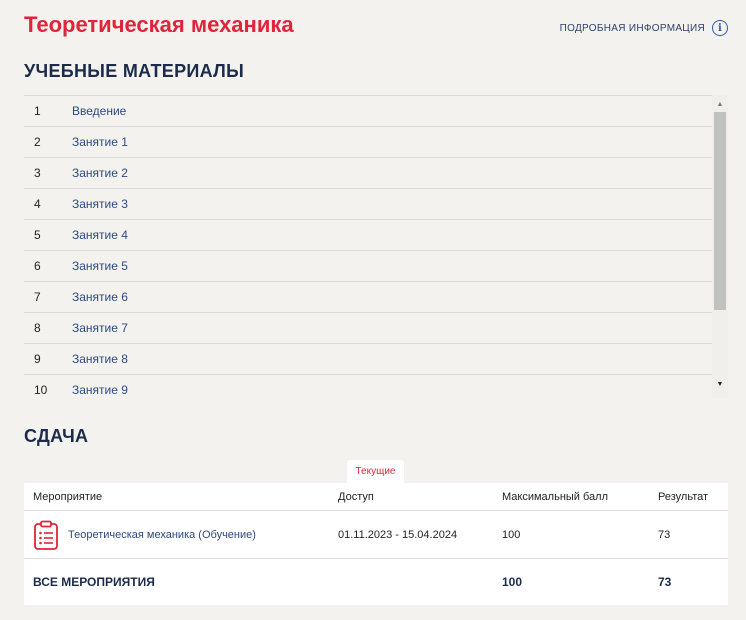 This screenshot has height=620, width=746. I want to click on item-number: 10, so click(41, 390).